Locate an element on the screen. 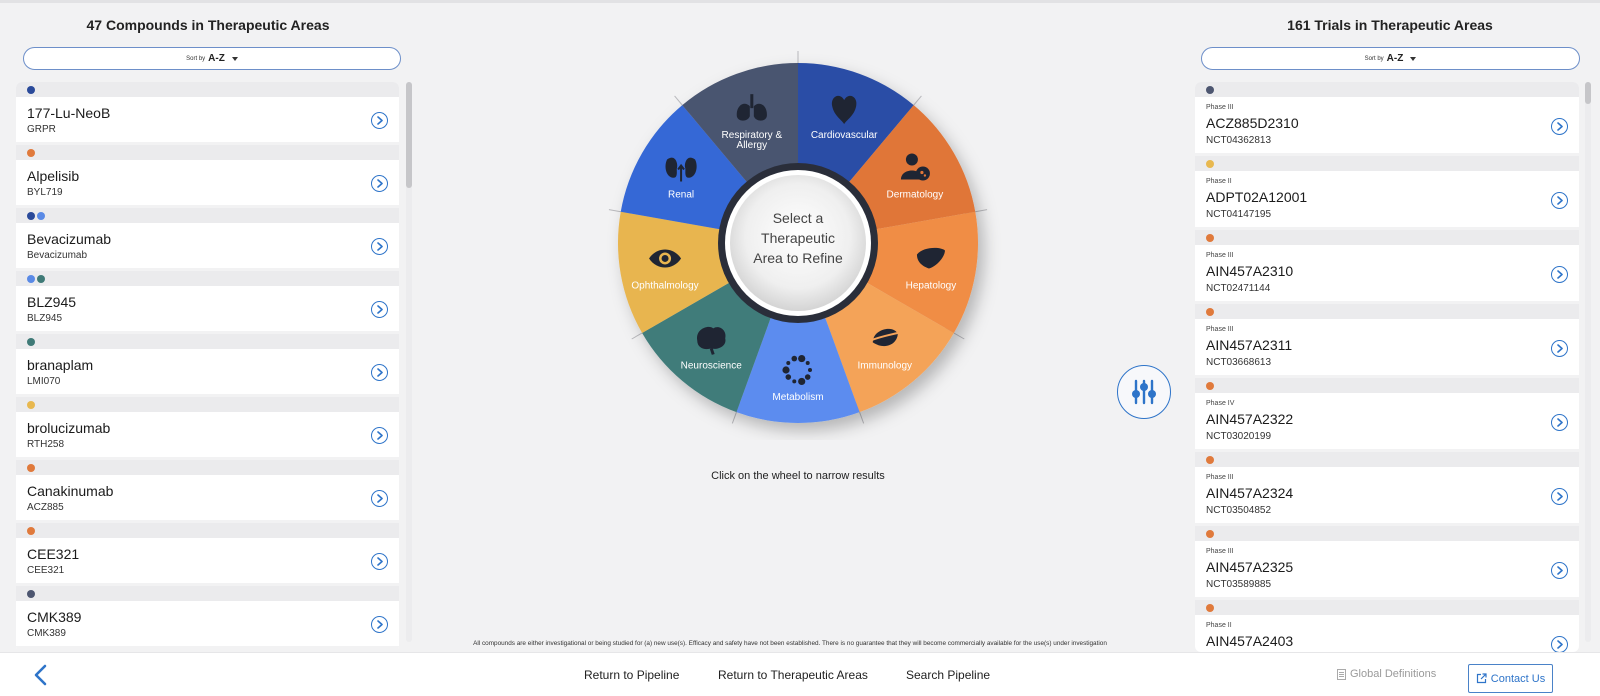 Image resolution: width=1600 pixels, height=696 pixels. external-link-icon is located at coordinates (1481, 678).